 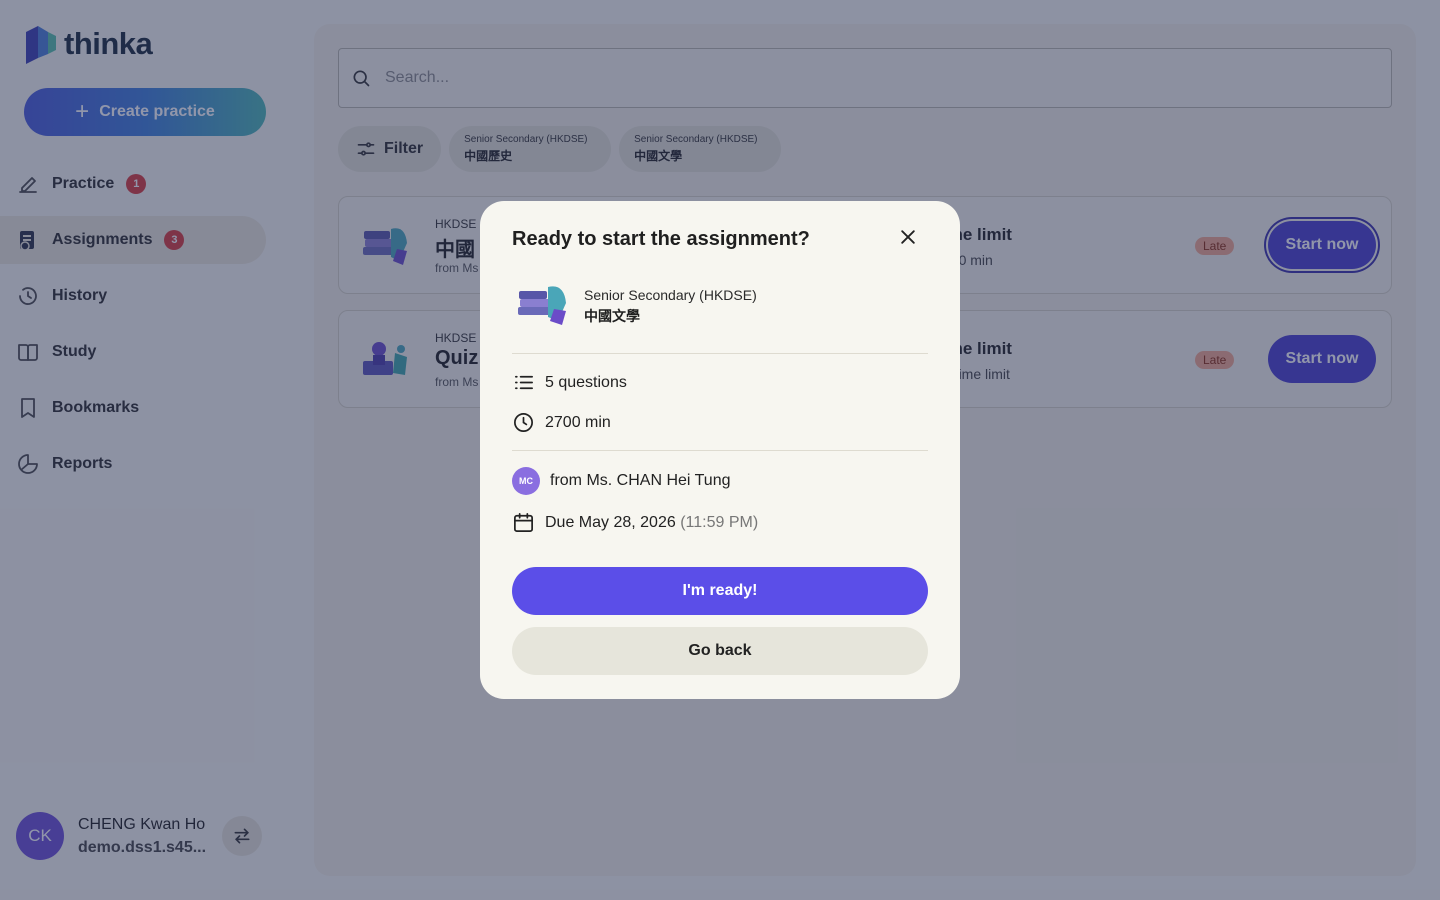 What do you see at coordinates (523, 522) in the screenshot?
I see `calendar-icon` at bounding box center [523, 522].